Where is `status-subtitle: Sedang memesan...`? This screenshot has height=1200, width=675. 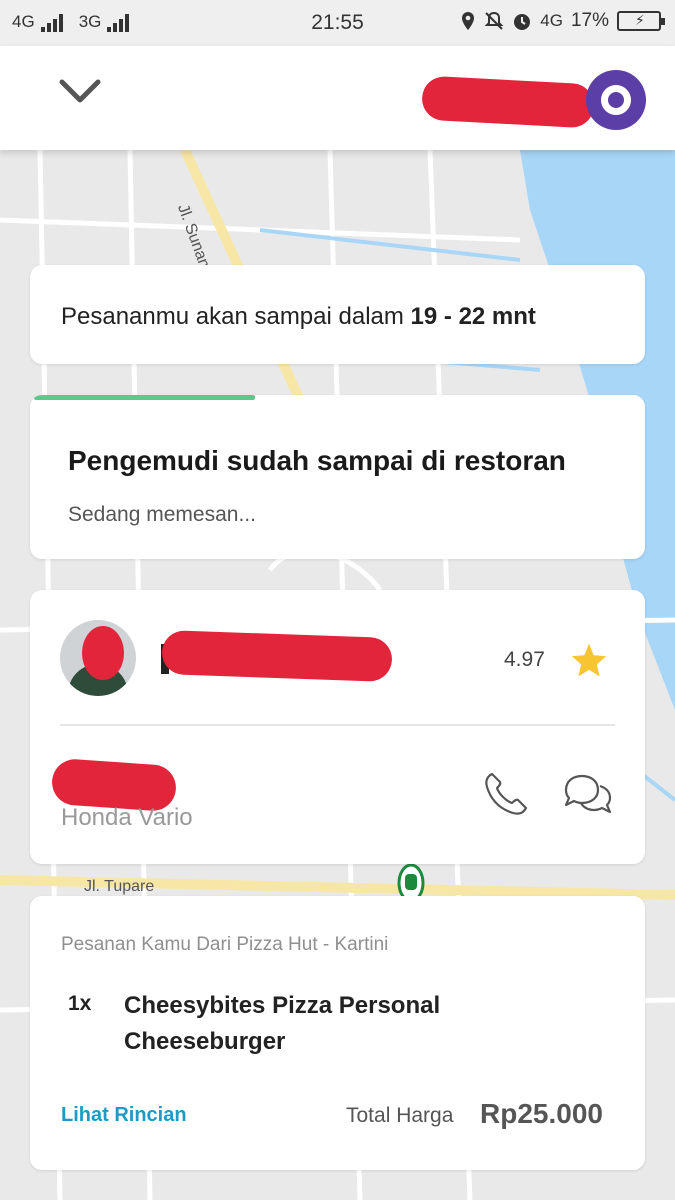
status-subtitle: Sedang memesan... is located at coordinates (162, 514).